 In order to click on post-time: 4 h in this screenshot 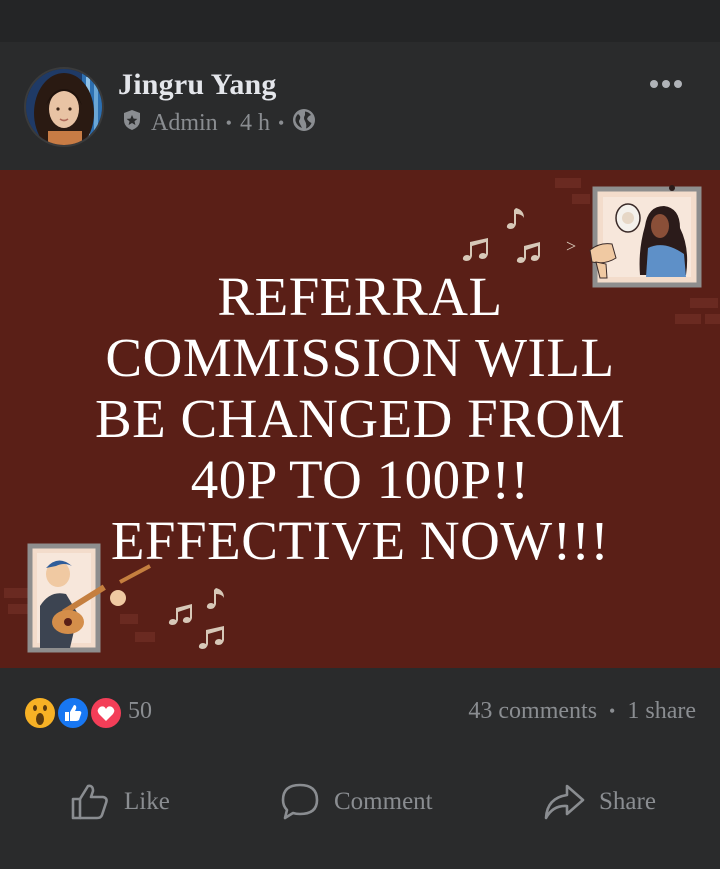, I will do `click(255, 123)`.